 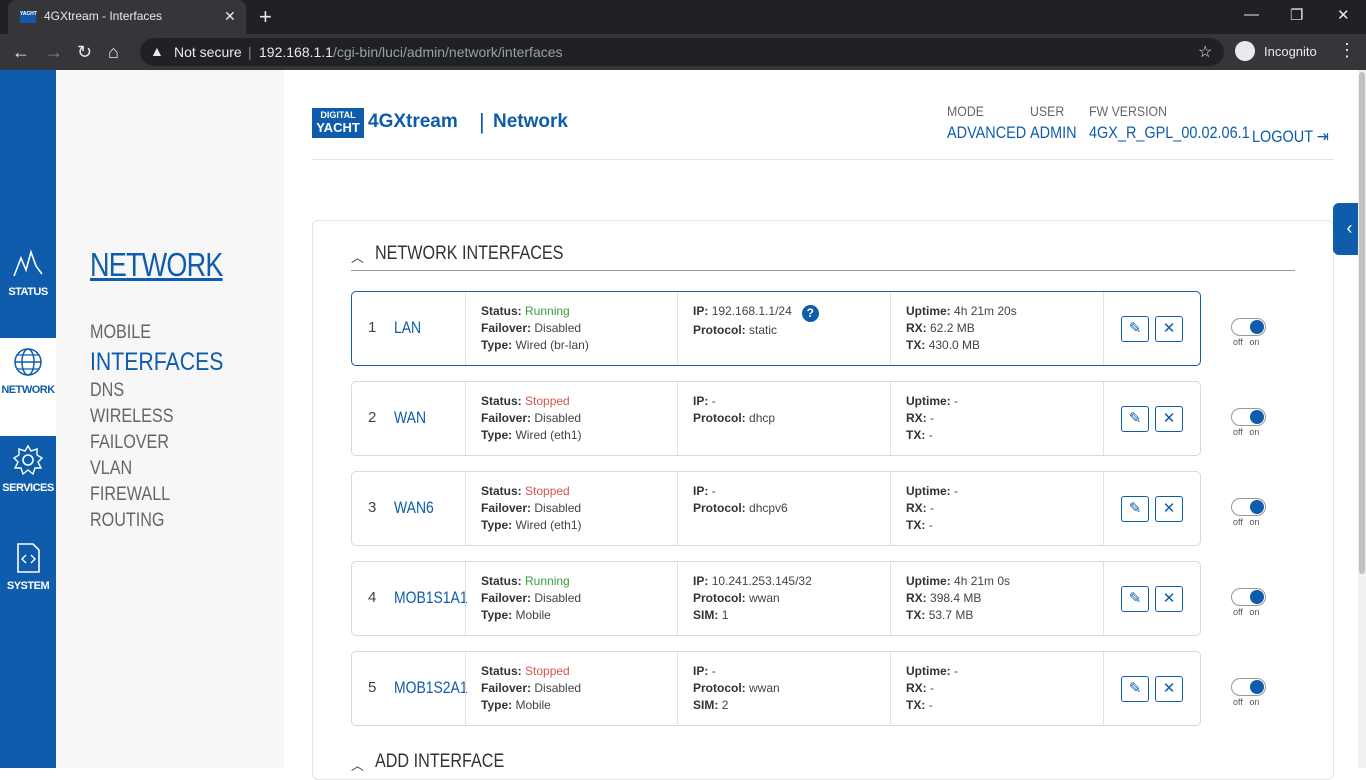 What do you see at coordinates (558, 598) in the screenshot?
I see `failover-value: Disabled` at bounding box center [558, 598].